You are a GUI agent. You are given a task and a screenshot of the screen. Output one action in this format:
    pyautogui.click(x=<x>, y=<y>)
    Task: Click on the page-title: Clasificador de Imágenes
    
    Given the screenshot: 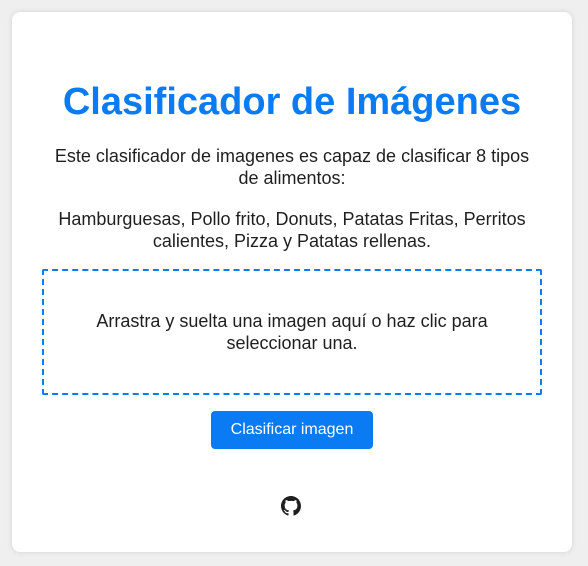 What is the action you would take?
    pyautogui.click(x=292, y=102)
    